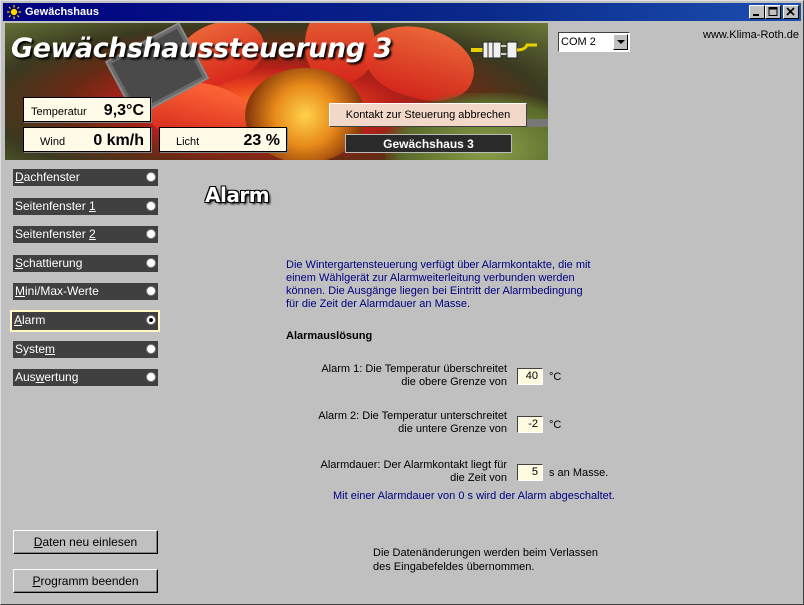  Describe the element at coordinates (530, 472) in the screenshot. I see `alarm-duration-input: 5` at that location.